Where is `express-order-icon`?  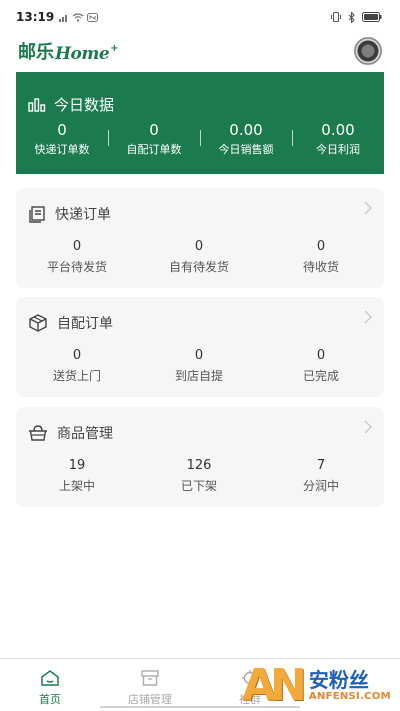 express-order-icon is located at coordinates (37, 214).